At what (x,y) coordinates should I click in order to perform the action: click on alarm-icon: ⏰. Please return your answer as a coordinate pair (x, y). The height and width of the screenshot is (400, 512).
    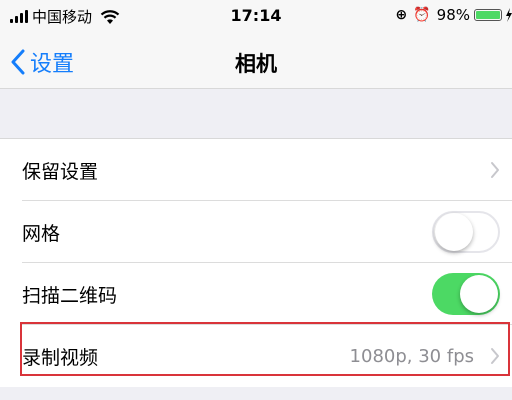
    Looking at the image, I should click on (422, 15).